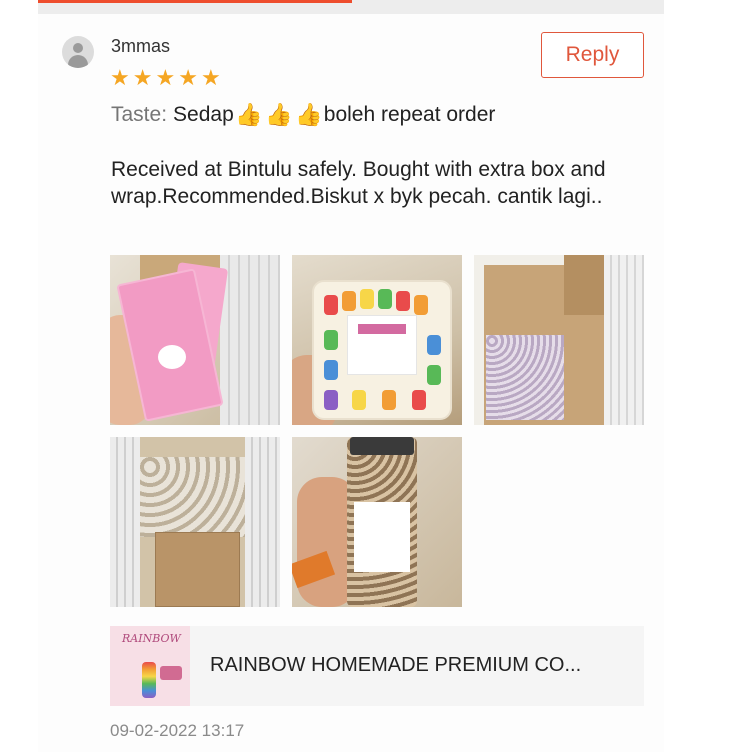  What do you see at coordinates (592, 55) in the screenshot?
I see `reply-button: Reply` at bounding box center [592, 55].